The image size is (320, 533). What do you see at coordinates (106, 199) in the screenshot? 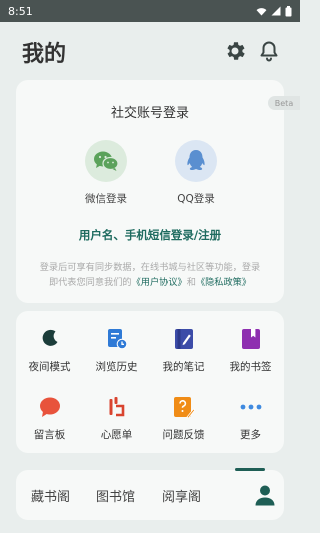
I see `wechat-login-label: 微信登录` at bounding box center [106, 199].